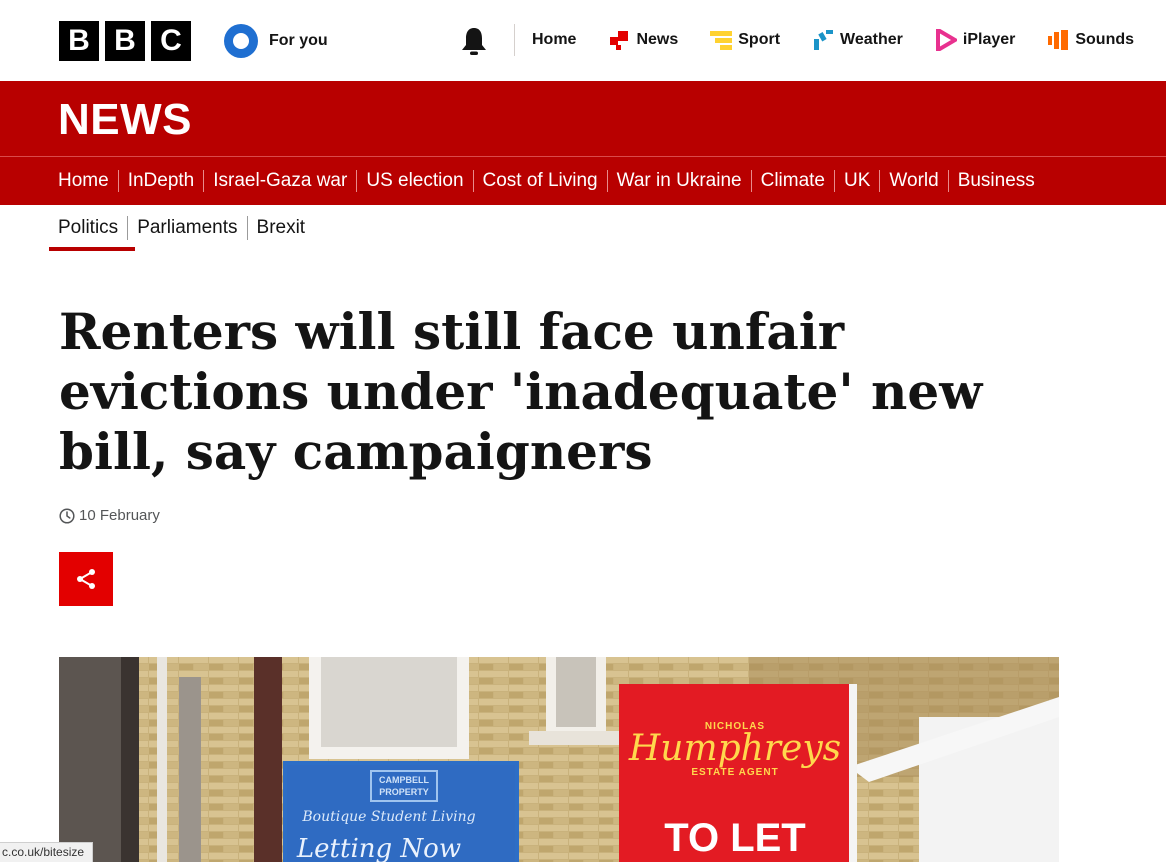 The image size is (1166, 862). Describe the element at coordinates (161, 181) in the screenshot. I see `subnav-item-indepth: InDepth` at that location.